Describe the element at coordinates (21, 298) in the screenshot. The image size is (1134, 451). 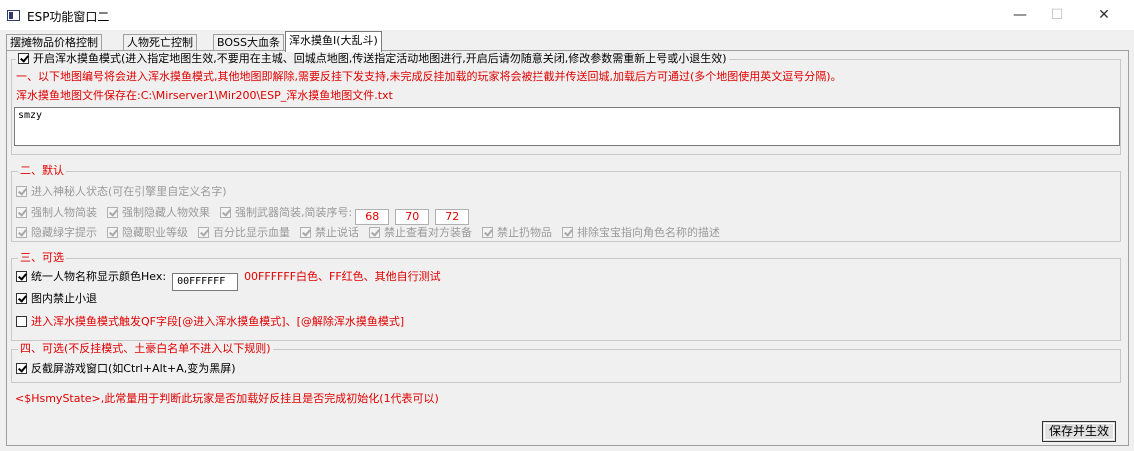
I see `no-logout-checkbox` at that location.